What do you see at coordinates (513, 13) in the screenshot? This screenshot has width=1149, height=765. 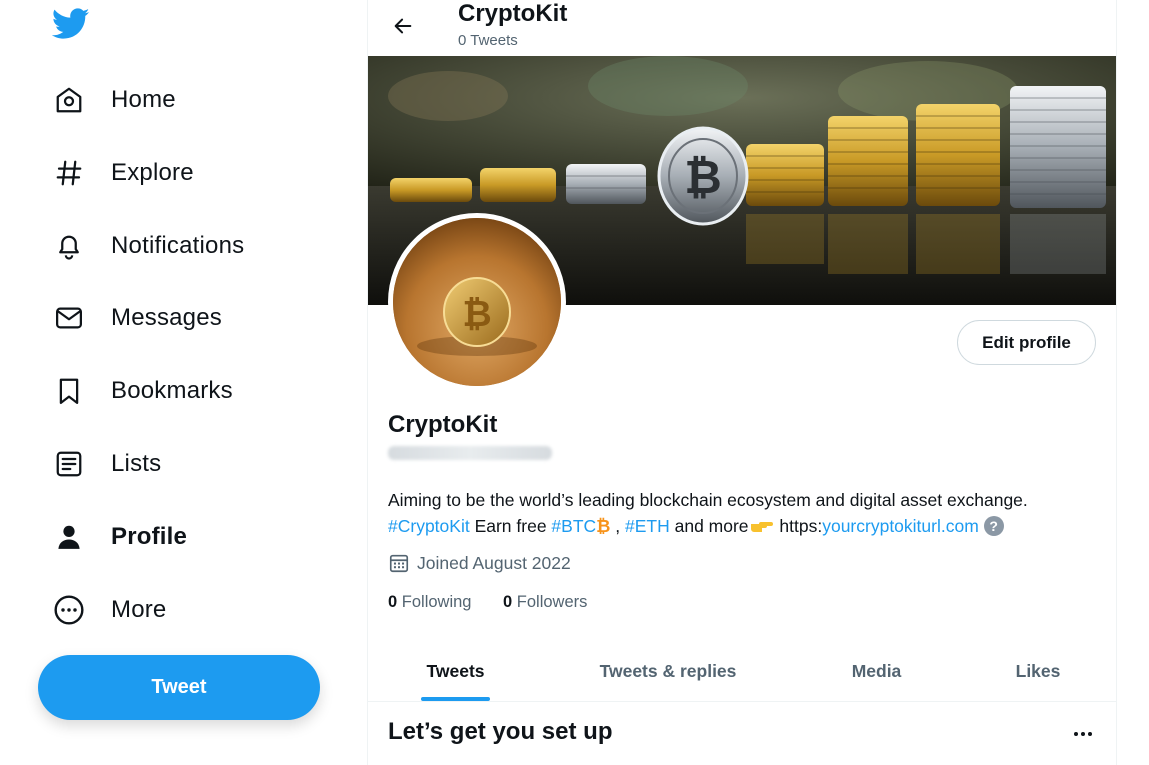 I see `page-title: CryptoKit` at bounding box center [513, 13].